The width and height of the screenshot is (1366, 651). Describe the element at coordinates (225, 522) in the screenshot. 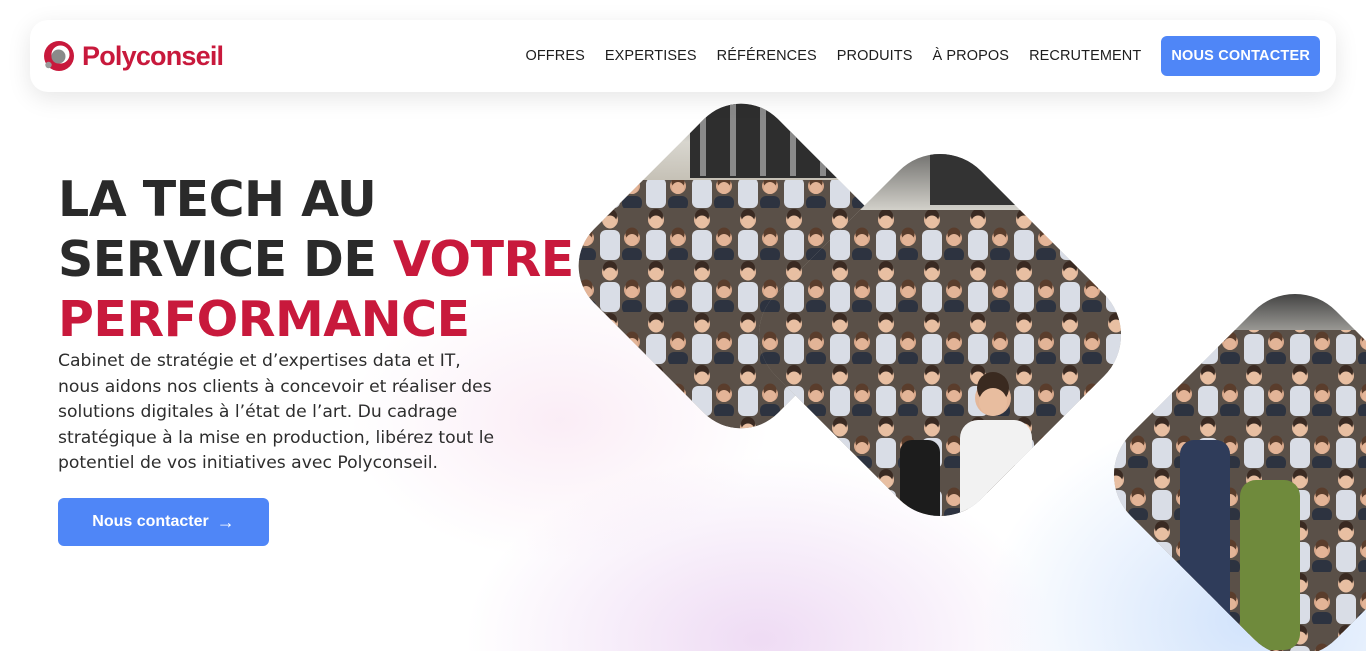

I see `arrow-right-icon: →` at that location.